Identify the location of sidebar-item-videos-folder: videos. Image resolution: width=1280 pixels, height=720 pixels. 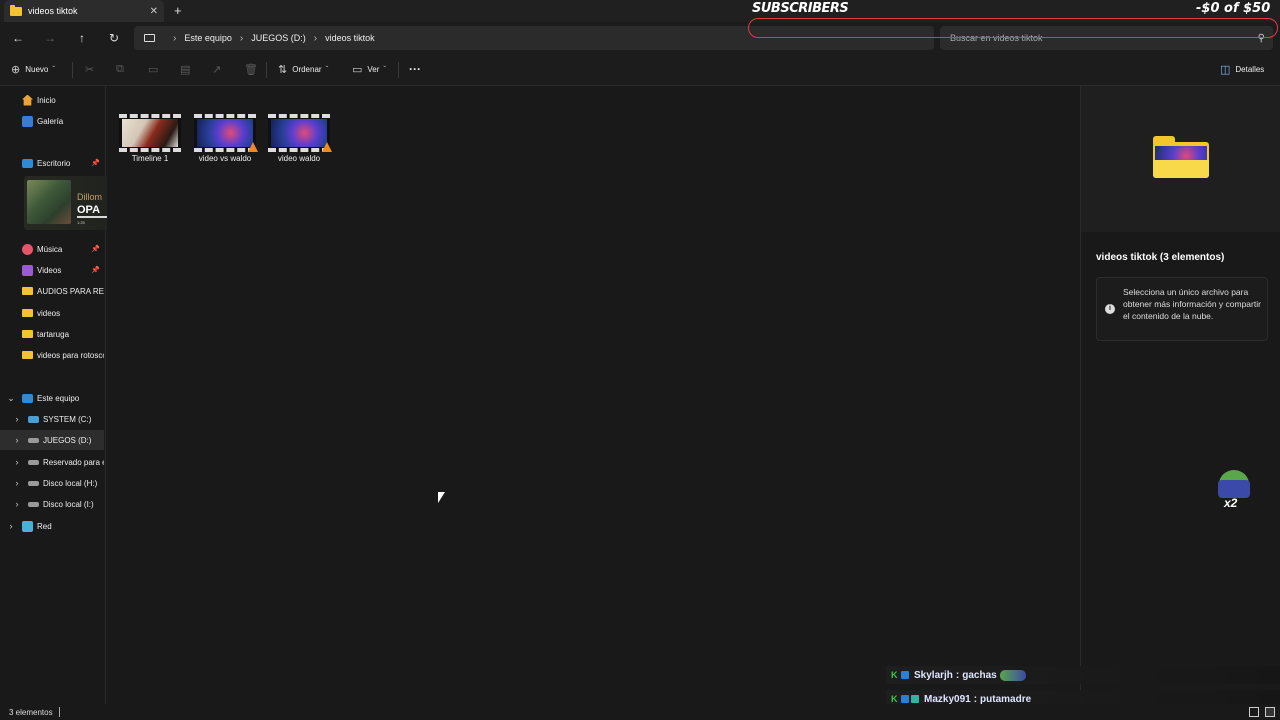
(52, 313).